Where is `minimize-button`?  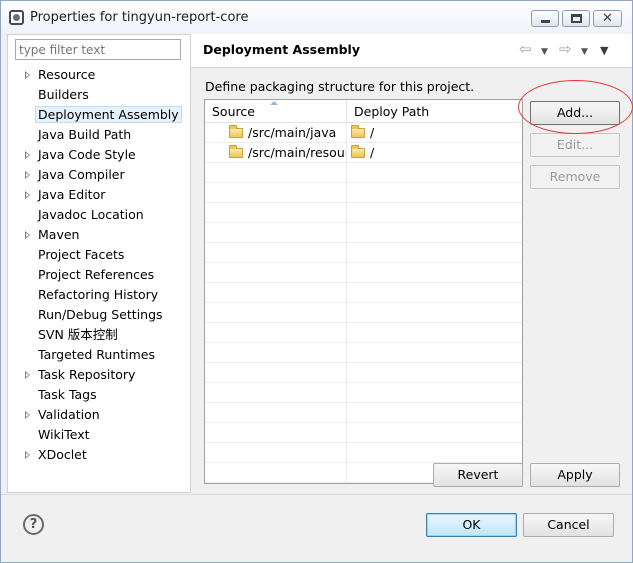
minimize-button is located at coordinates (545, 18).